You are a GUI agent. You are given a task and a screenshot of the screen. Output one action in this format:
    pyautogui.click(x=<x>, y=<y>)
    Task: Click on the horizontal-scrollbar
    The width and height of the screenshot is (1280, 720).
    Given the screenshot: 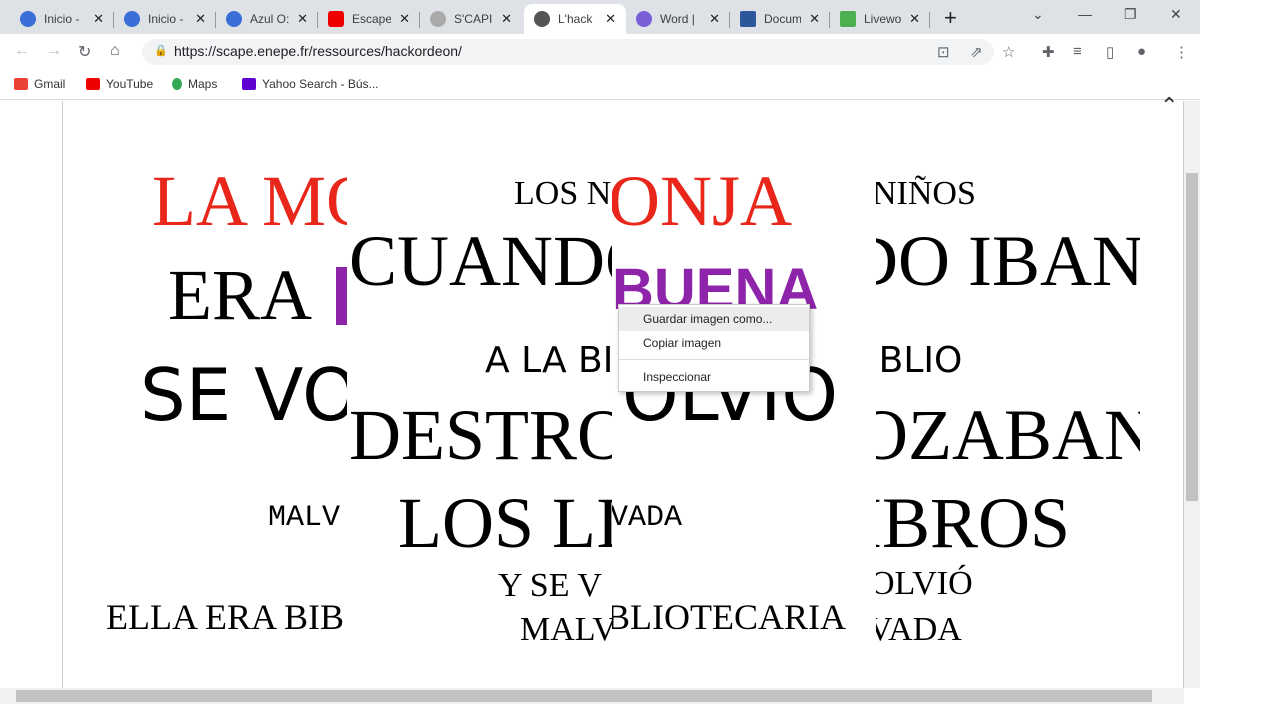 What is the action you would take?
    pyautogui.click(x=592, y=696)
    